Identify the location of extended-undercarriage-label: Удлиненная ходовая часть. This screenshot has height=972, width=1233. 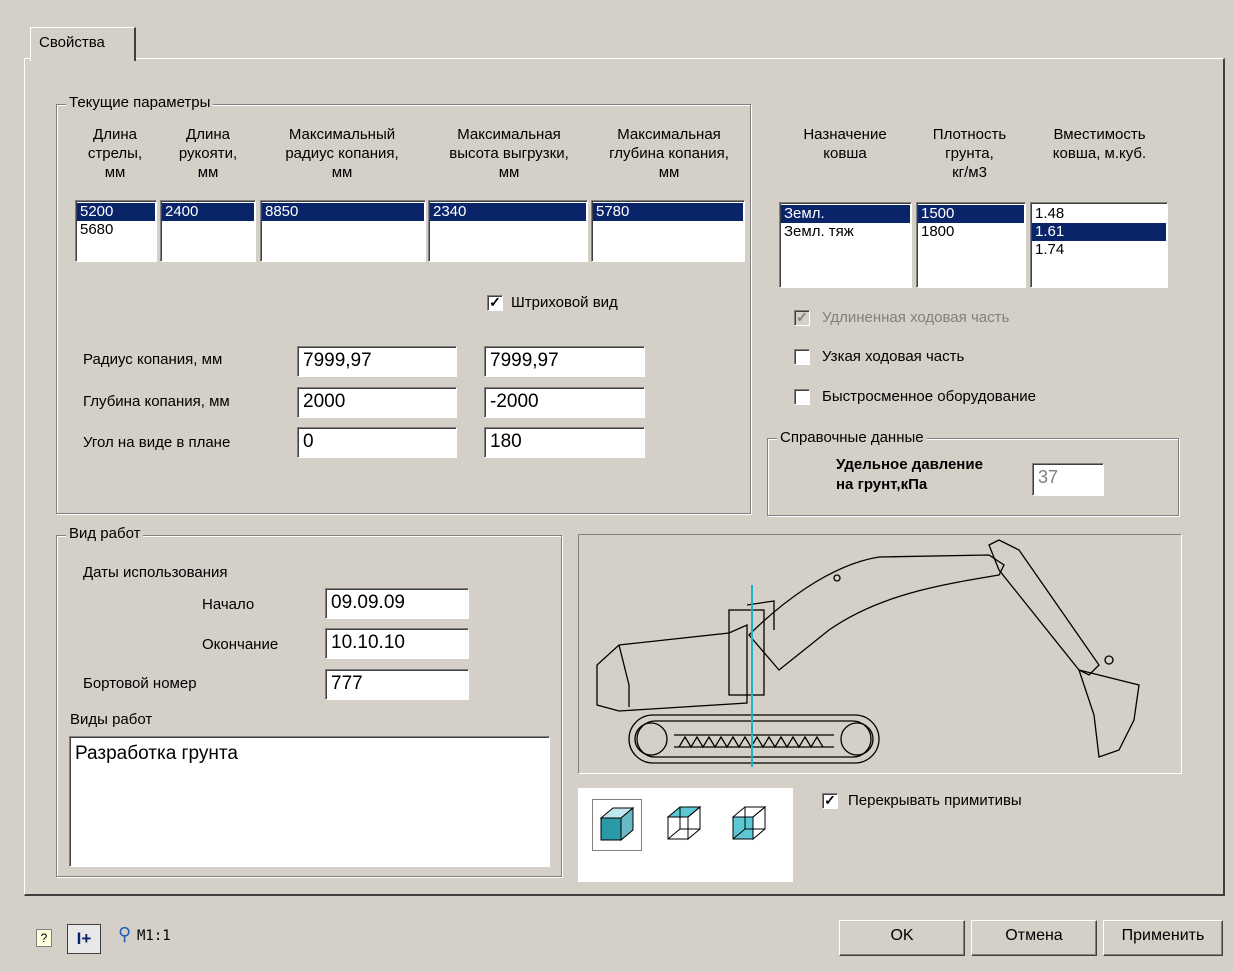
(916, 317).